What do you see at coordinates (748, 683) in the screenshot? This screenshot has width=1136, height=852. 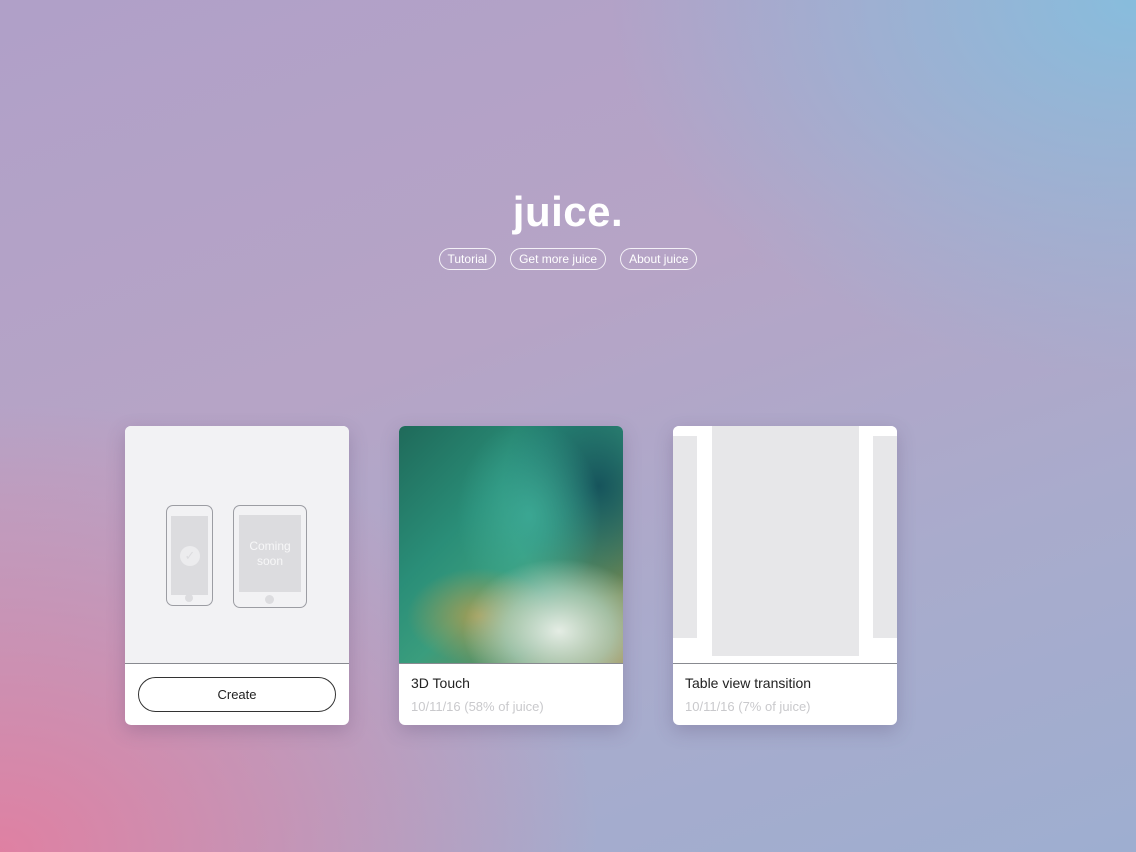 I see `project-title: Table view transition` at bounding box center [748, 683].